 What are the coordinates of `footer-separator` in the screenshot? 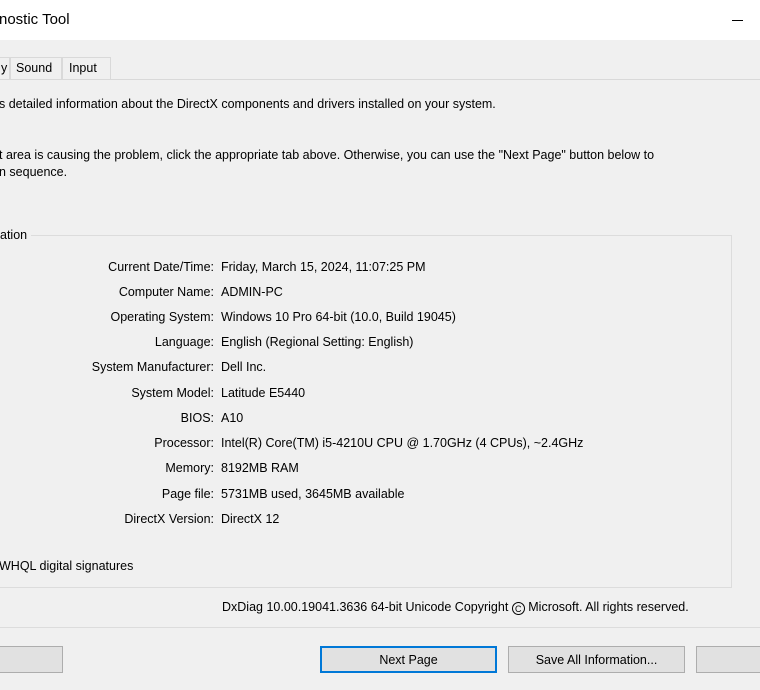 It's located at (380, 627).